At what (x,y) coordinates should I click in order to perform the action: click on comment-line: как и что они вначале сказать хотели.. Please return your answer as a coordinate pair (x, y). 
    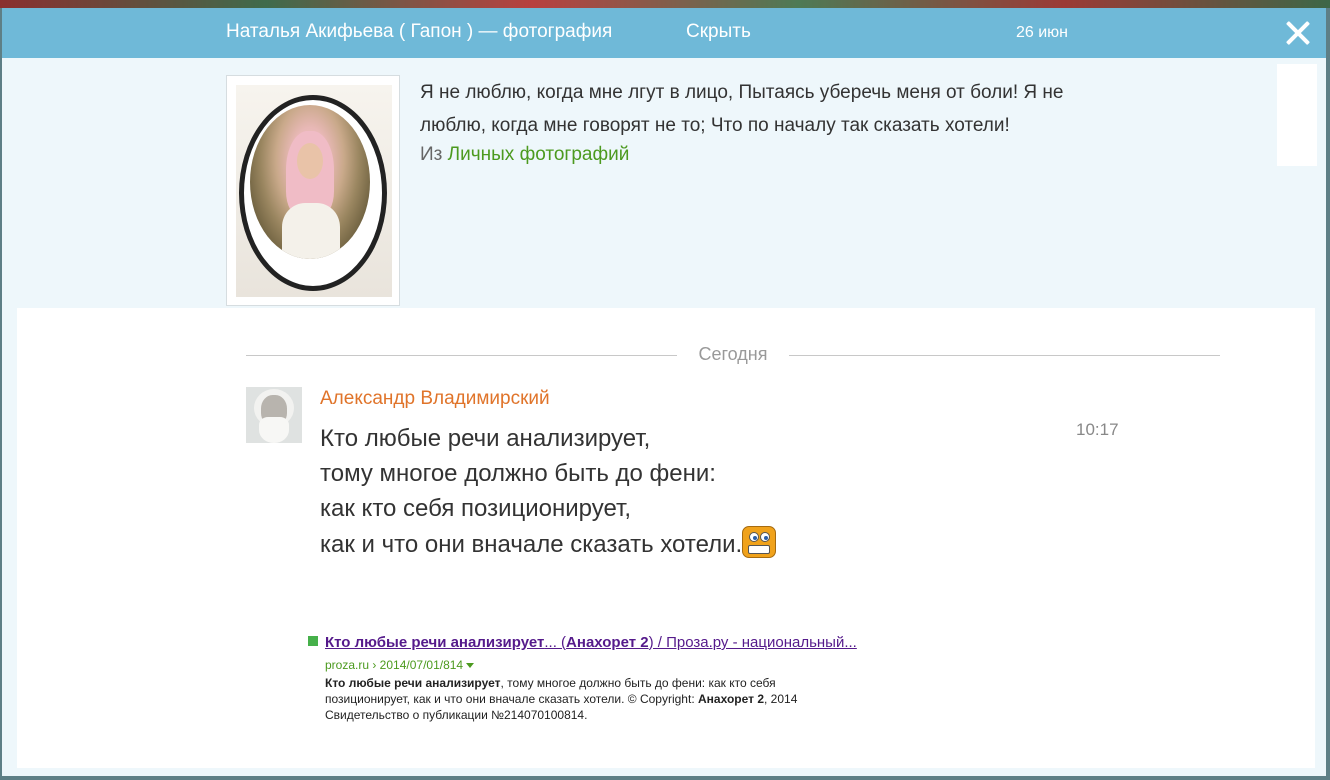
    Looking at the image, I should click on (531, 544).